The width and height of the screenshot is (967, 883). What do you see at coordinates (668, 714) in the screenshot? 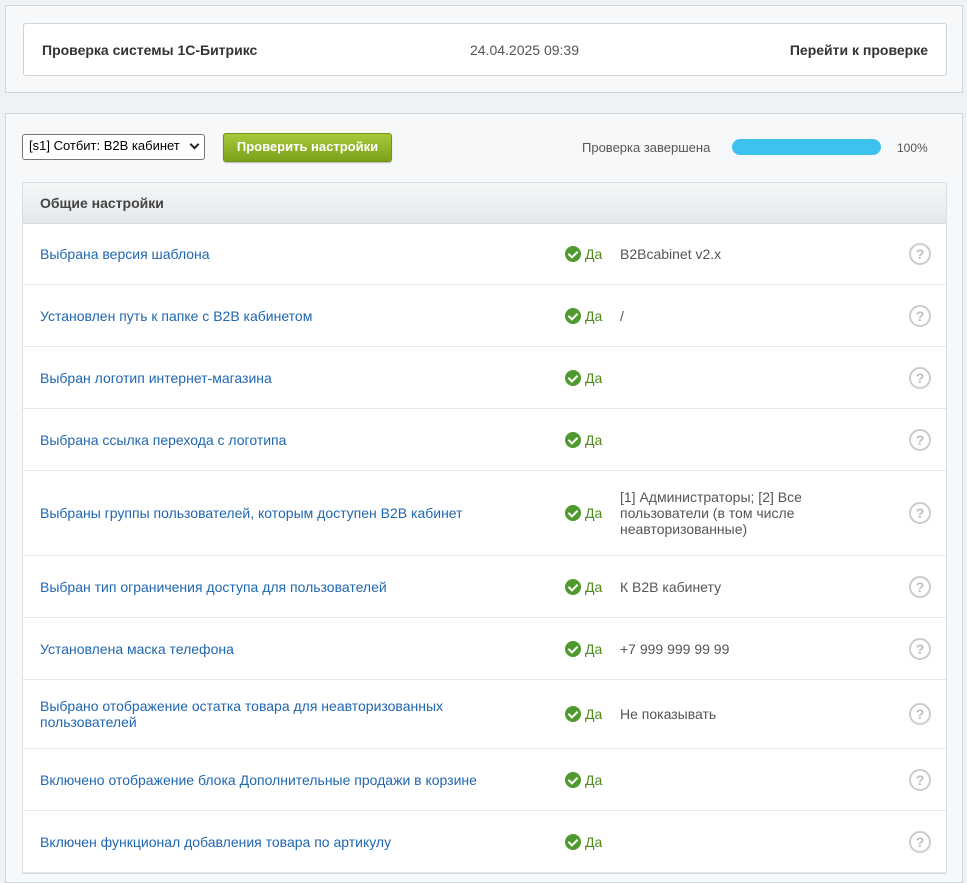
I see `setting-value: Не показывать` at bounding box center [668, 714].